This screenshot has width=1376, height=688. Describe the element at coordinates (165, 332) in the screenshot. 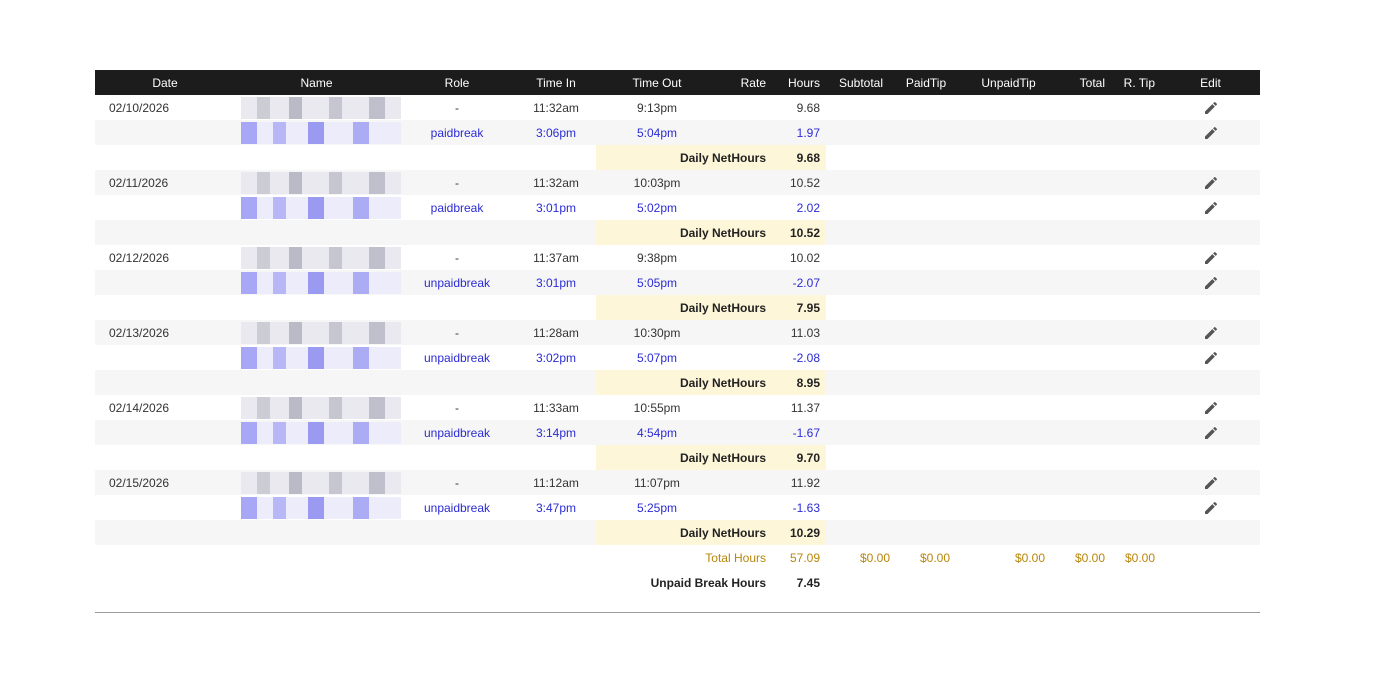

I see `date-cell: 02/13/2026` at that location.